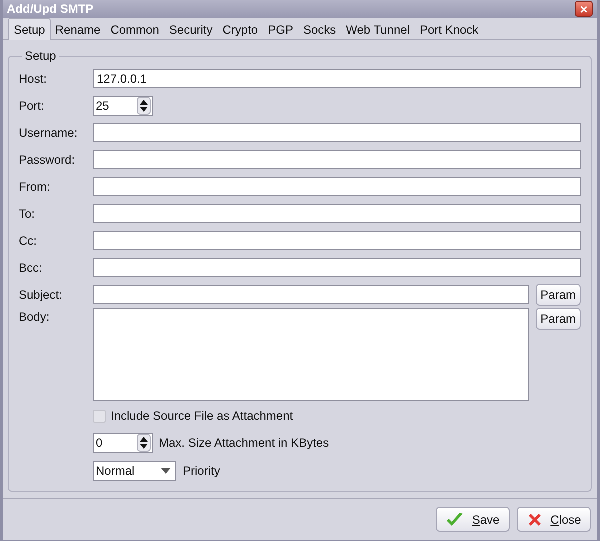  I want to click on tab: Common, so click(135, 29).